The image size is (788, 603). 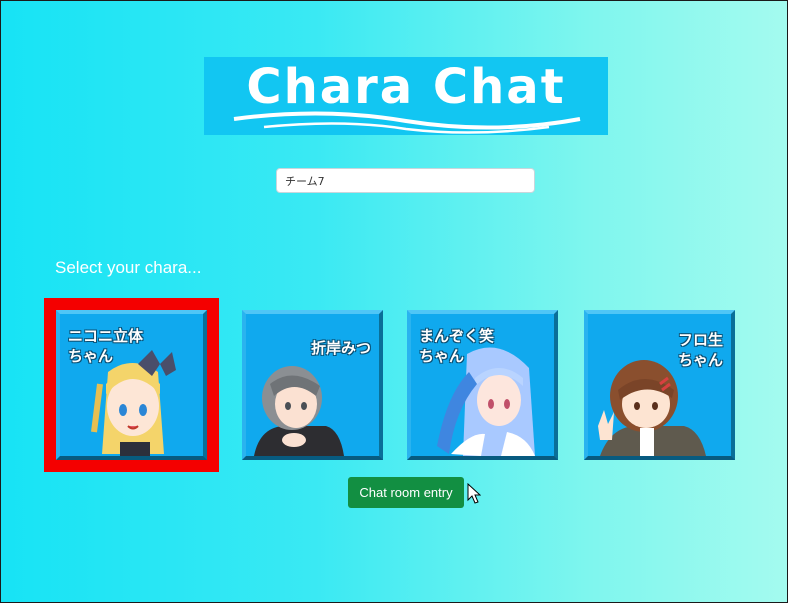 I want to click on chara-card-manzoku: まんぞく笑 ちゃん, so click(x=482, y=385).